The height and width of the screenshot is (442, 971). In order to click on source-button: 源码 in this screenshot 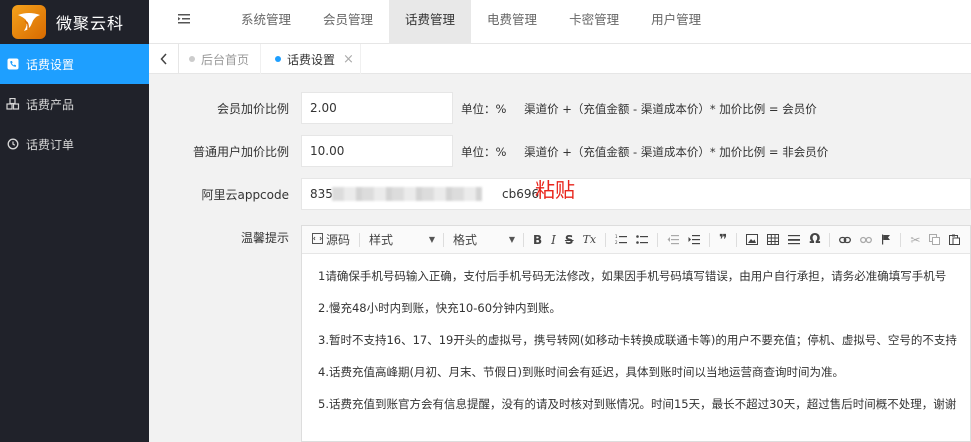, I will do `click(331, 240)`.